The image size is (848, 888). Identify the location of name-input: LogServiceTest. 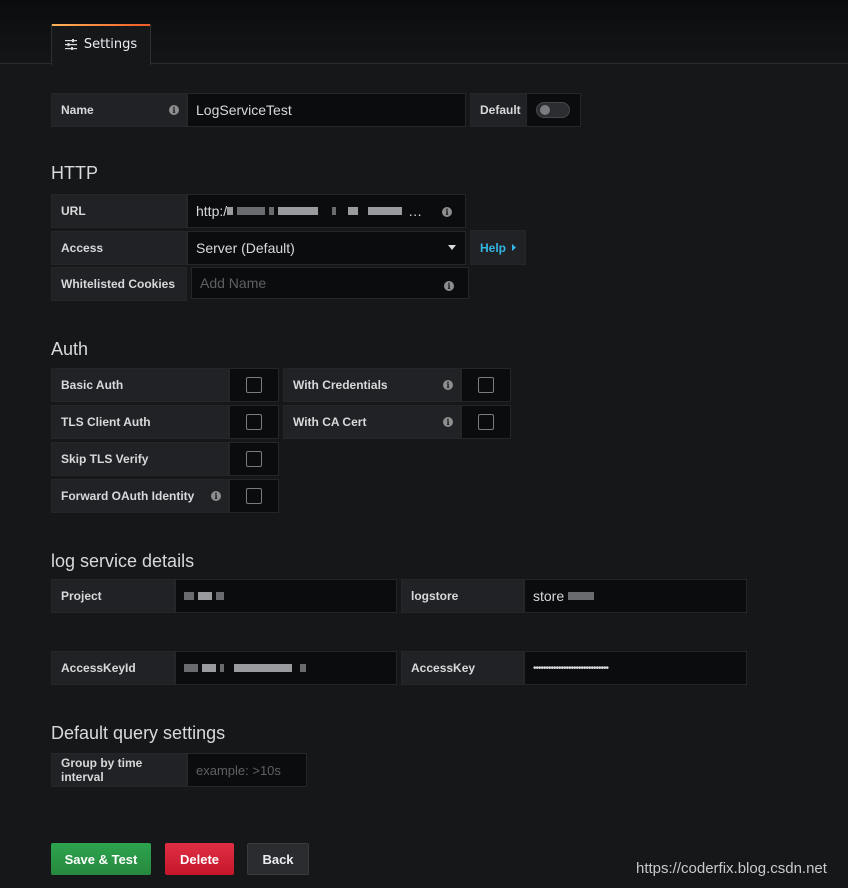
(326, 110).